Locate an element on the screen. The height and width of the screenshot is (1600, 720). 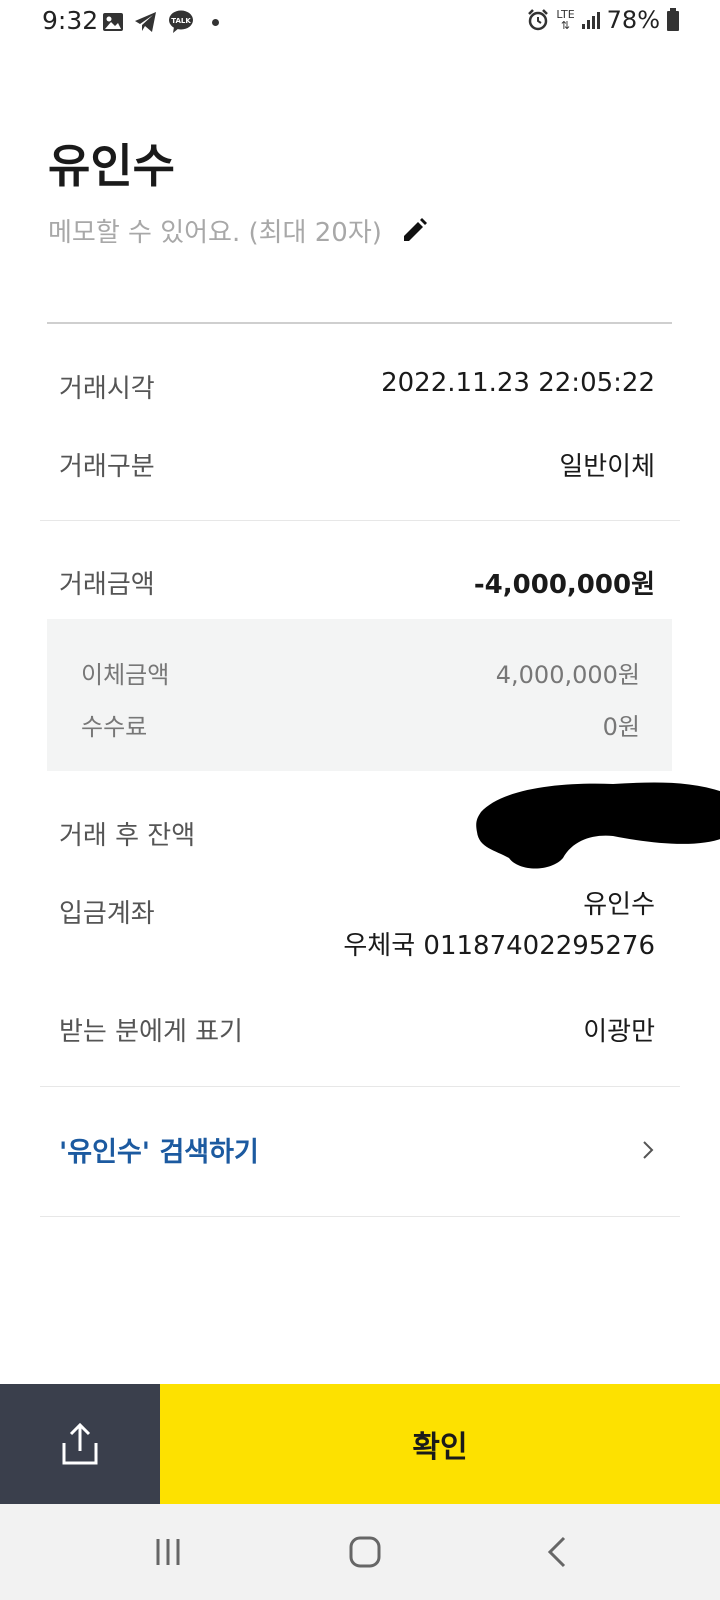
svg-text: TALK is located at coordinates (181, 21).